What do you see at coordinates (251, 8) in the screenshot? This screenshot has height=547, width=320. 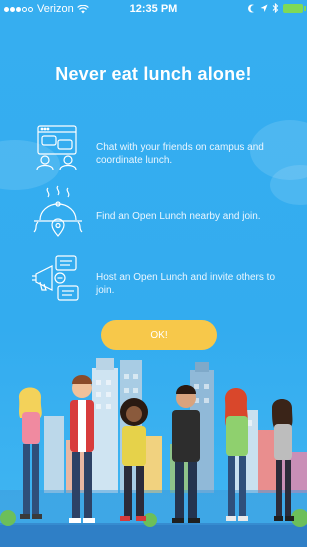 I see `moon-icon` at bounding box center [251, 8].